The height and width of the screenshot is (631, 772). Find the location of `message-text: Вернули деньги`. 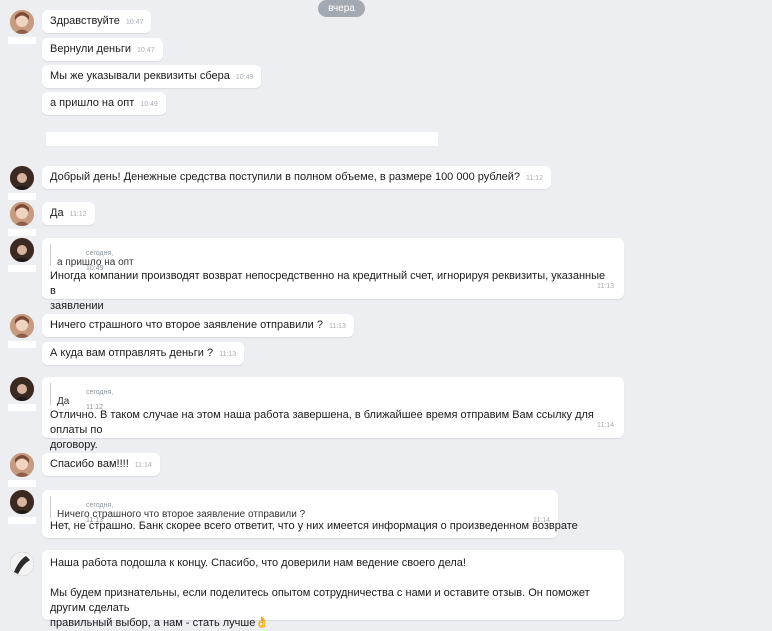

message-text: Вернули деньги is located at coordinates (91, 49).